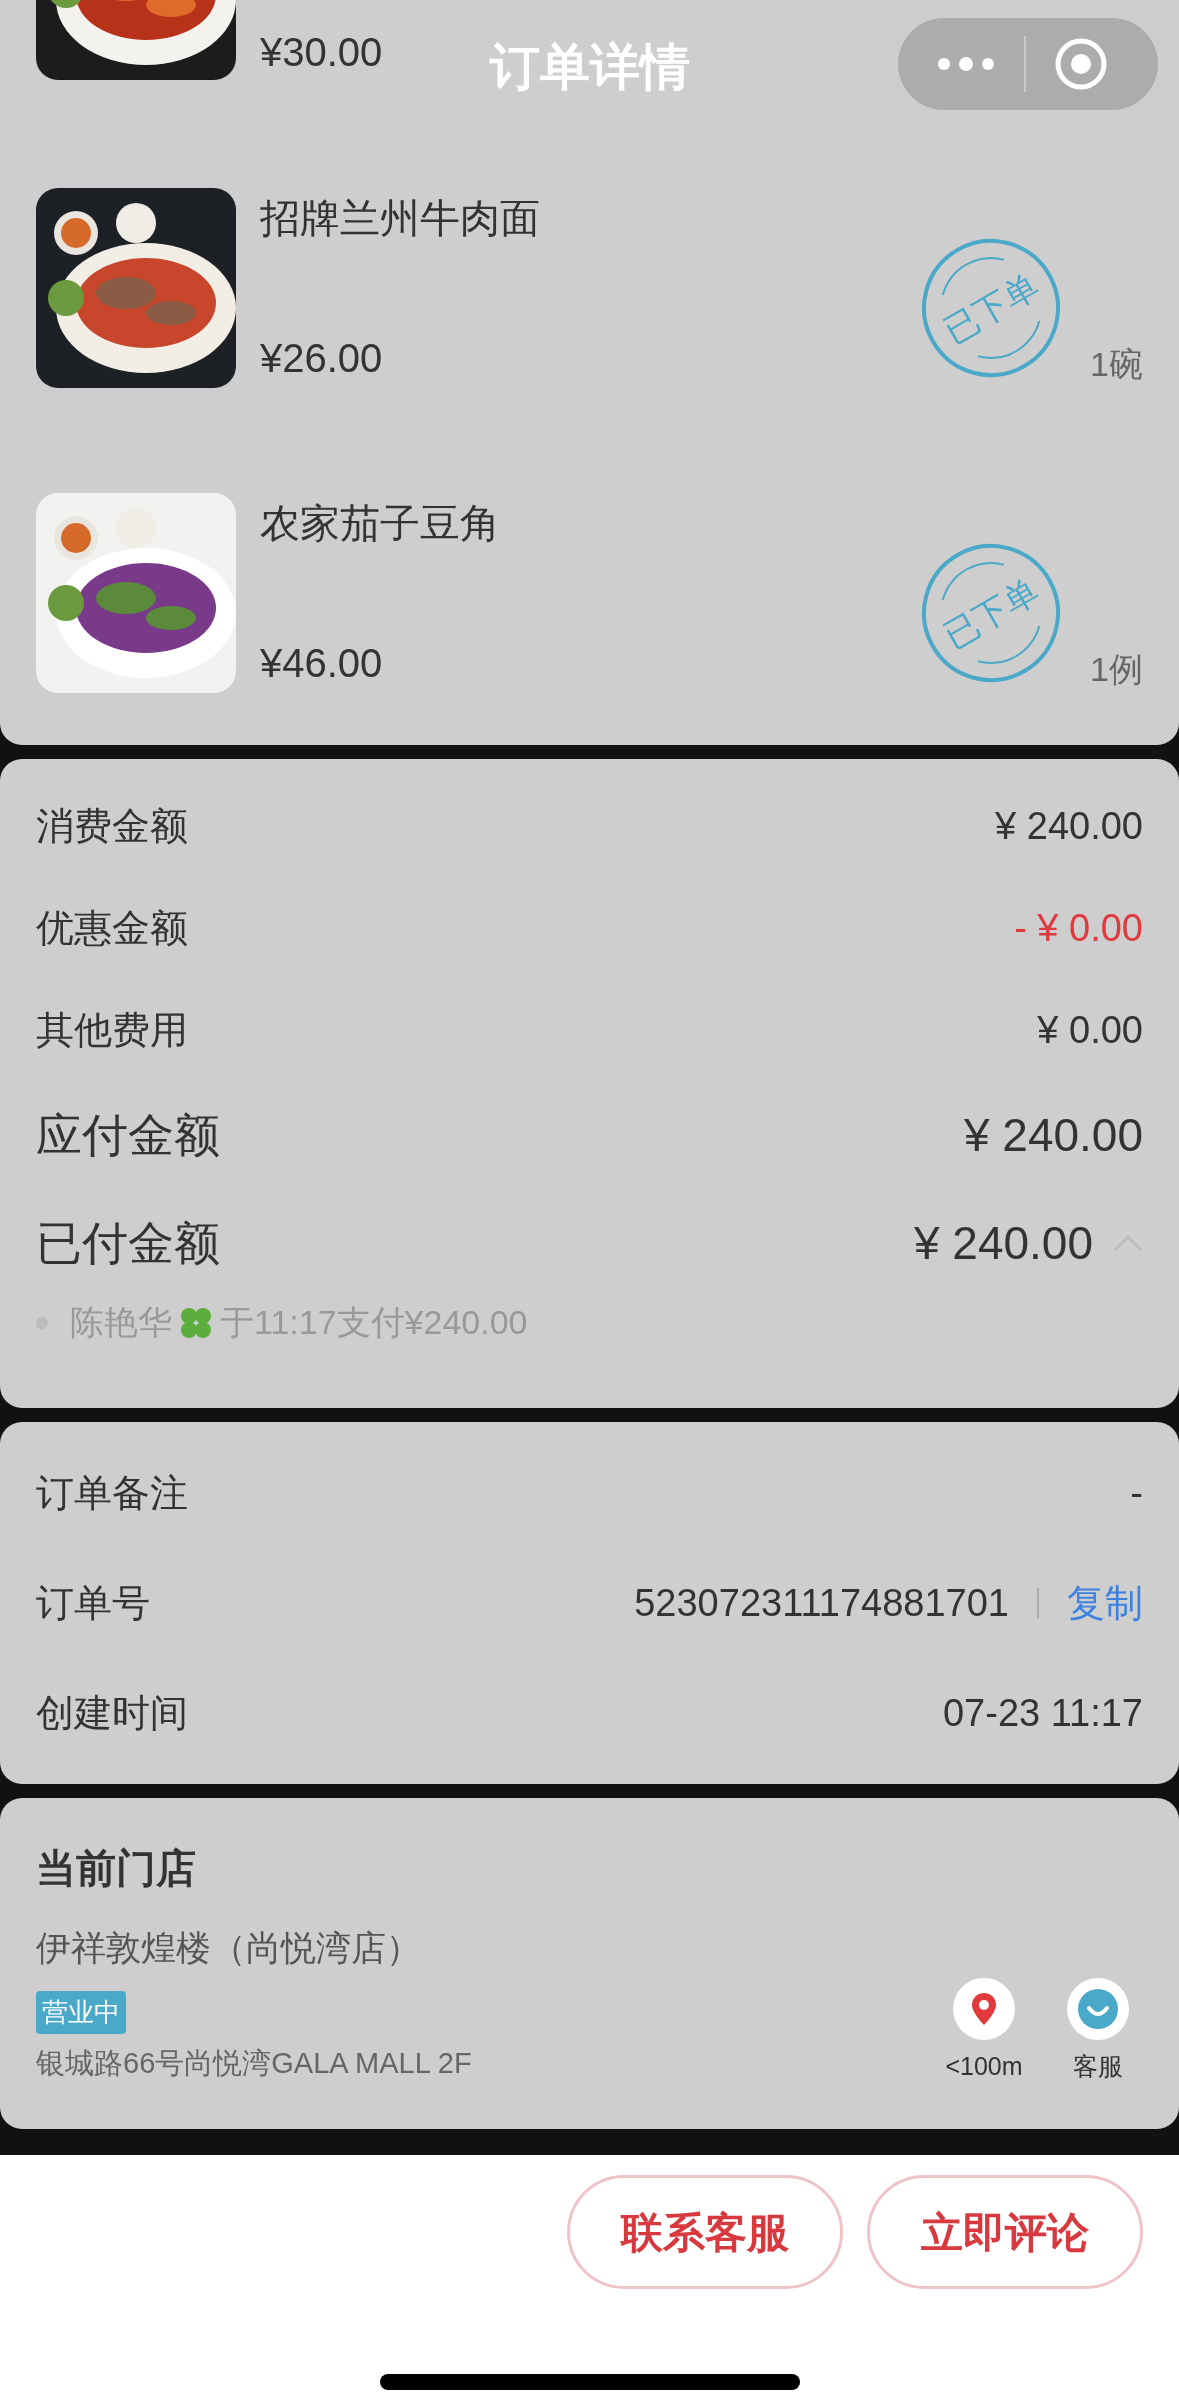 The height and width of the screenshot is (2393, 1179). Describe the element at coordinates (116, 1868) in the screenshot. I see `section-title: 当前门店` at that location.